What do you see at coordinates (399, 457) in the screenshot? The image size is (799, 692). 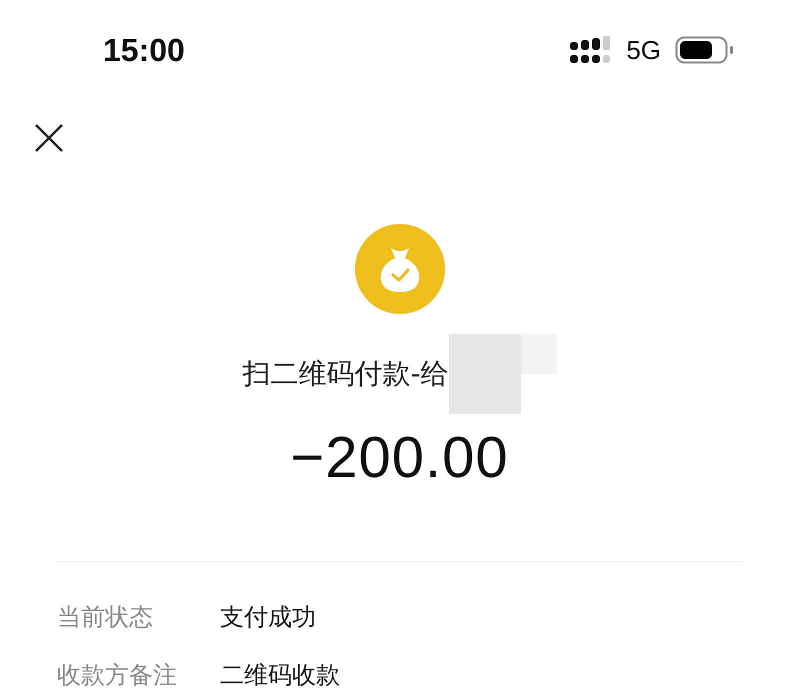 I see `amount: −200.00` at bounding box center [399, 457].